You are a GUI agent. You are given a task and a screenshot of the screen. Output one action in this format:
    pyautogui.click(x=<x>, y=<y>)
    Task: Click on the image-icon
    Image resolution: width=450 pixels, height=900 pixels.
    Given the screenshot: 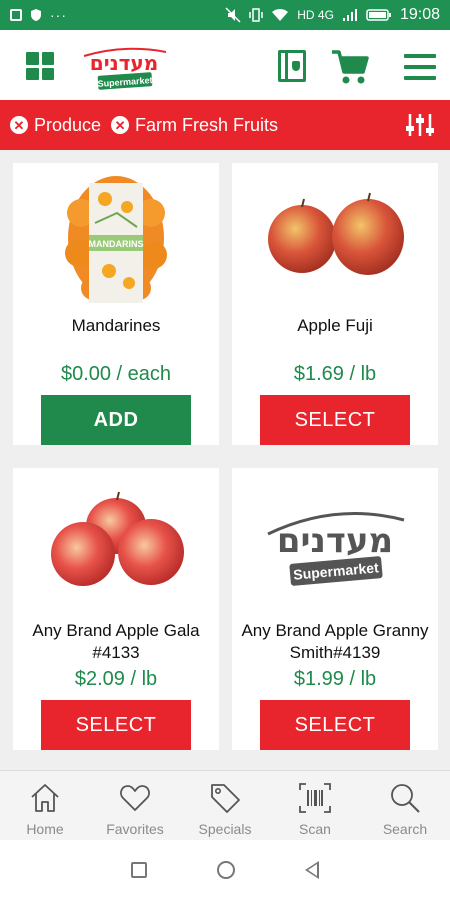 What is the action you would take?
    pyautogui.click(x=16, y=15)
    